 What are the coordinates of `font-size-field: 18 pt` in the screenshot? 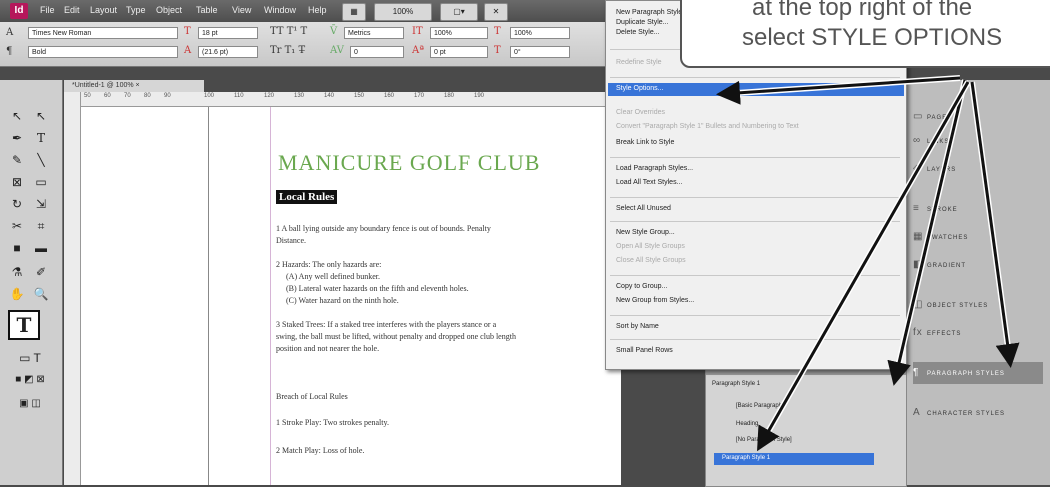 It's located at (228, 33).